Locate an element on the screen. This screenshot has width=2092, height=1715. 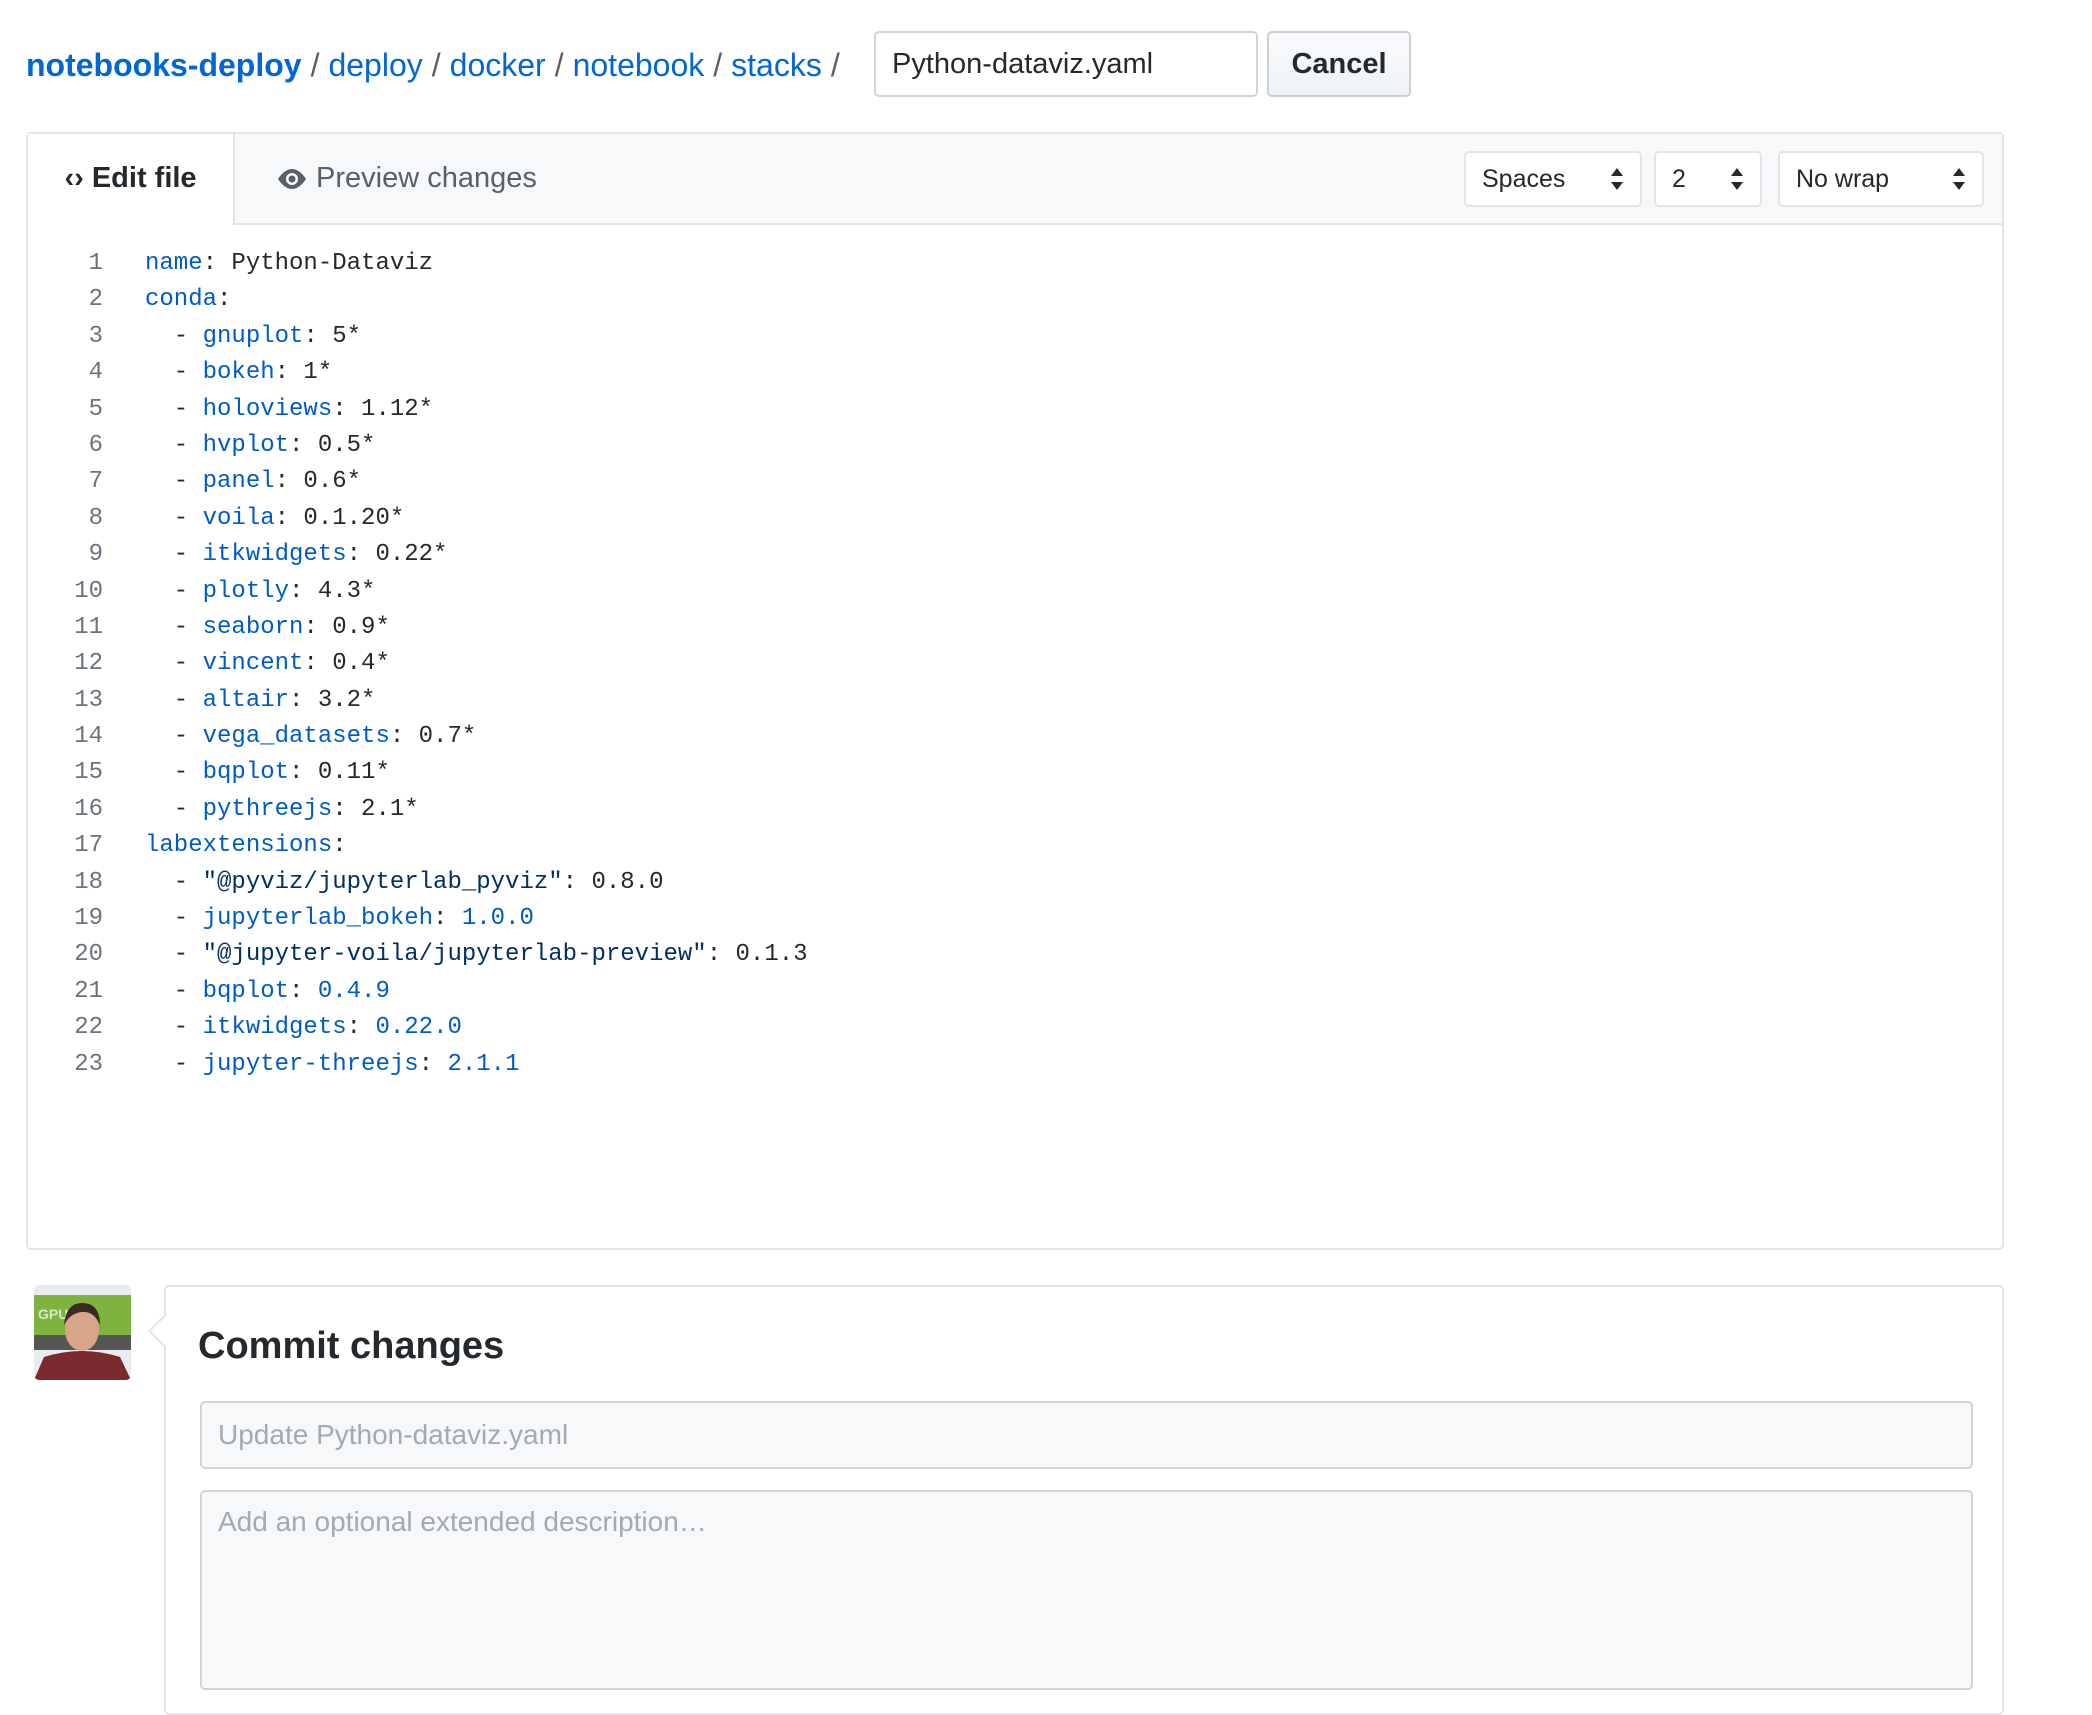
eye-icon is located at coordinates (292, 179).